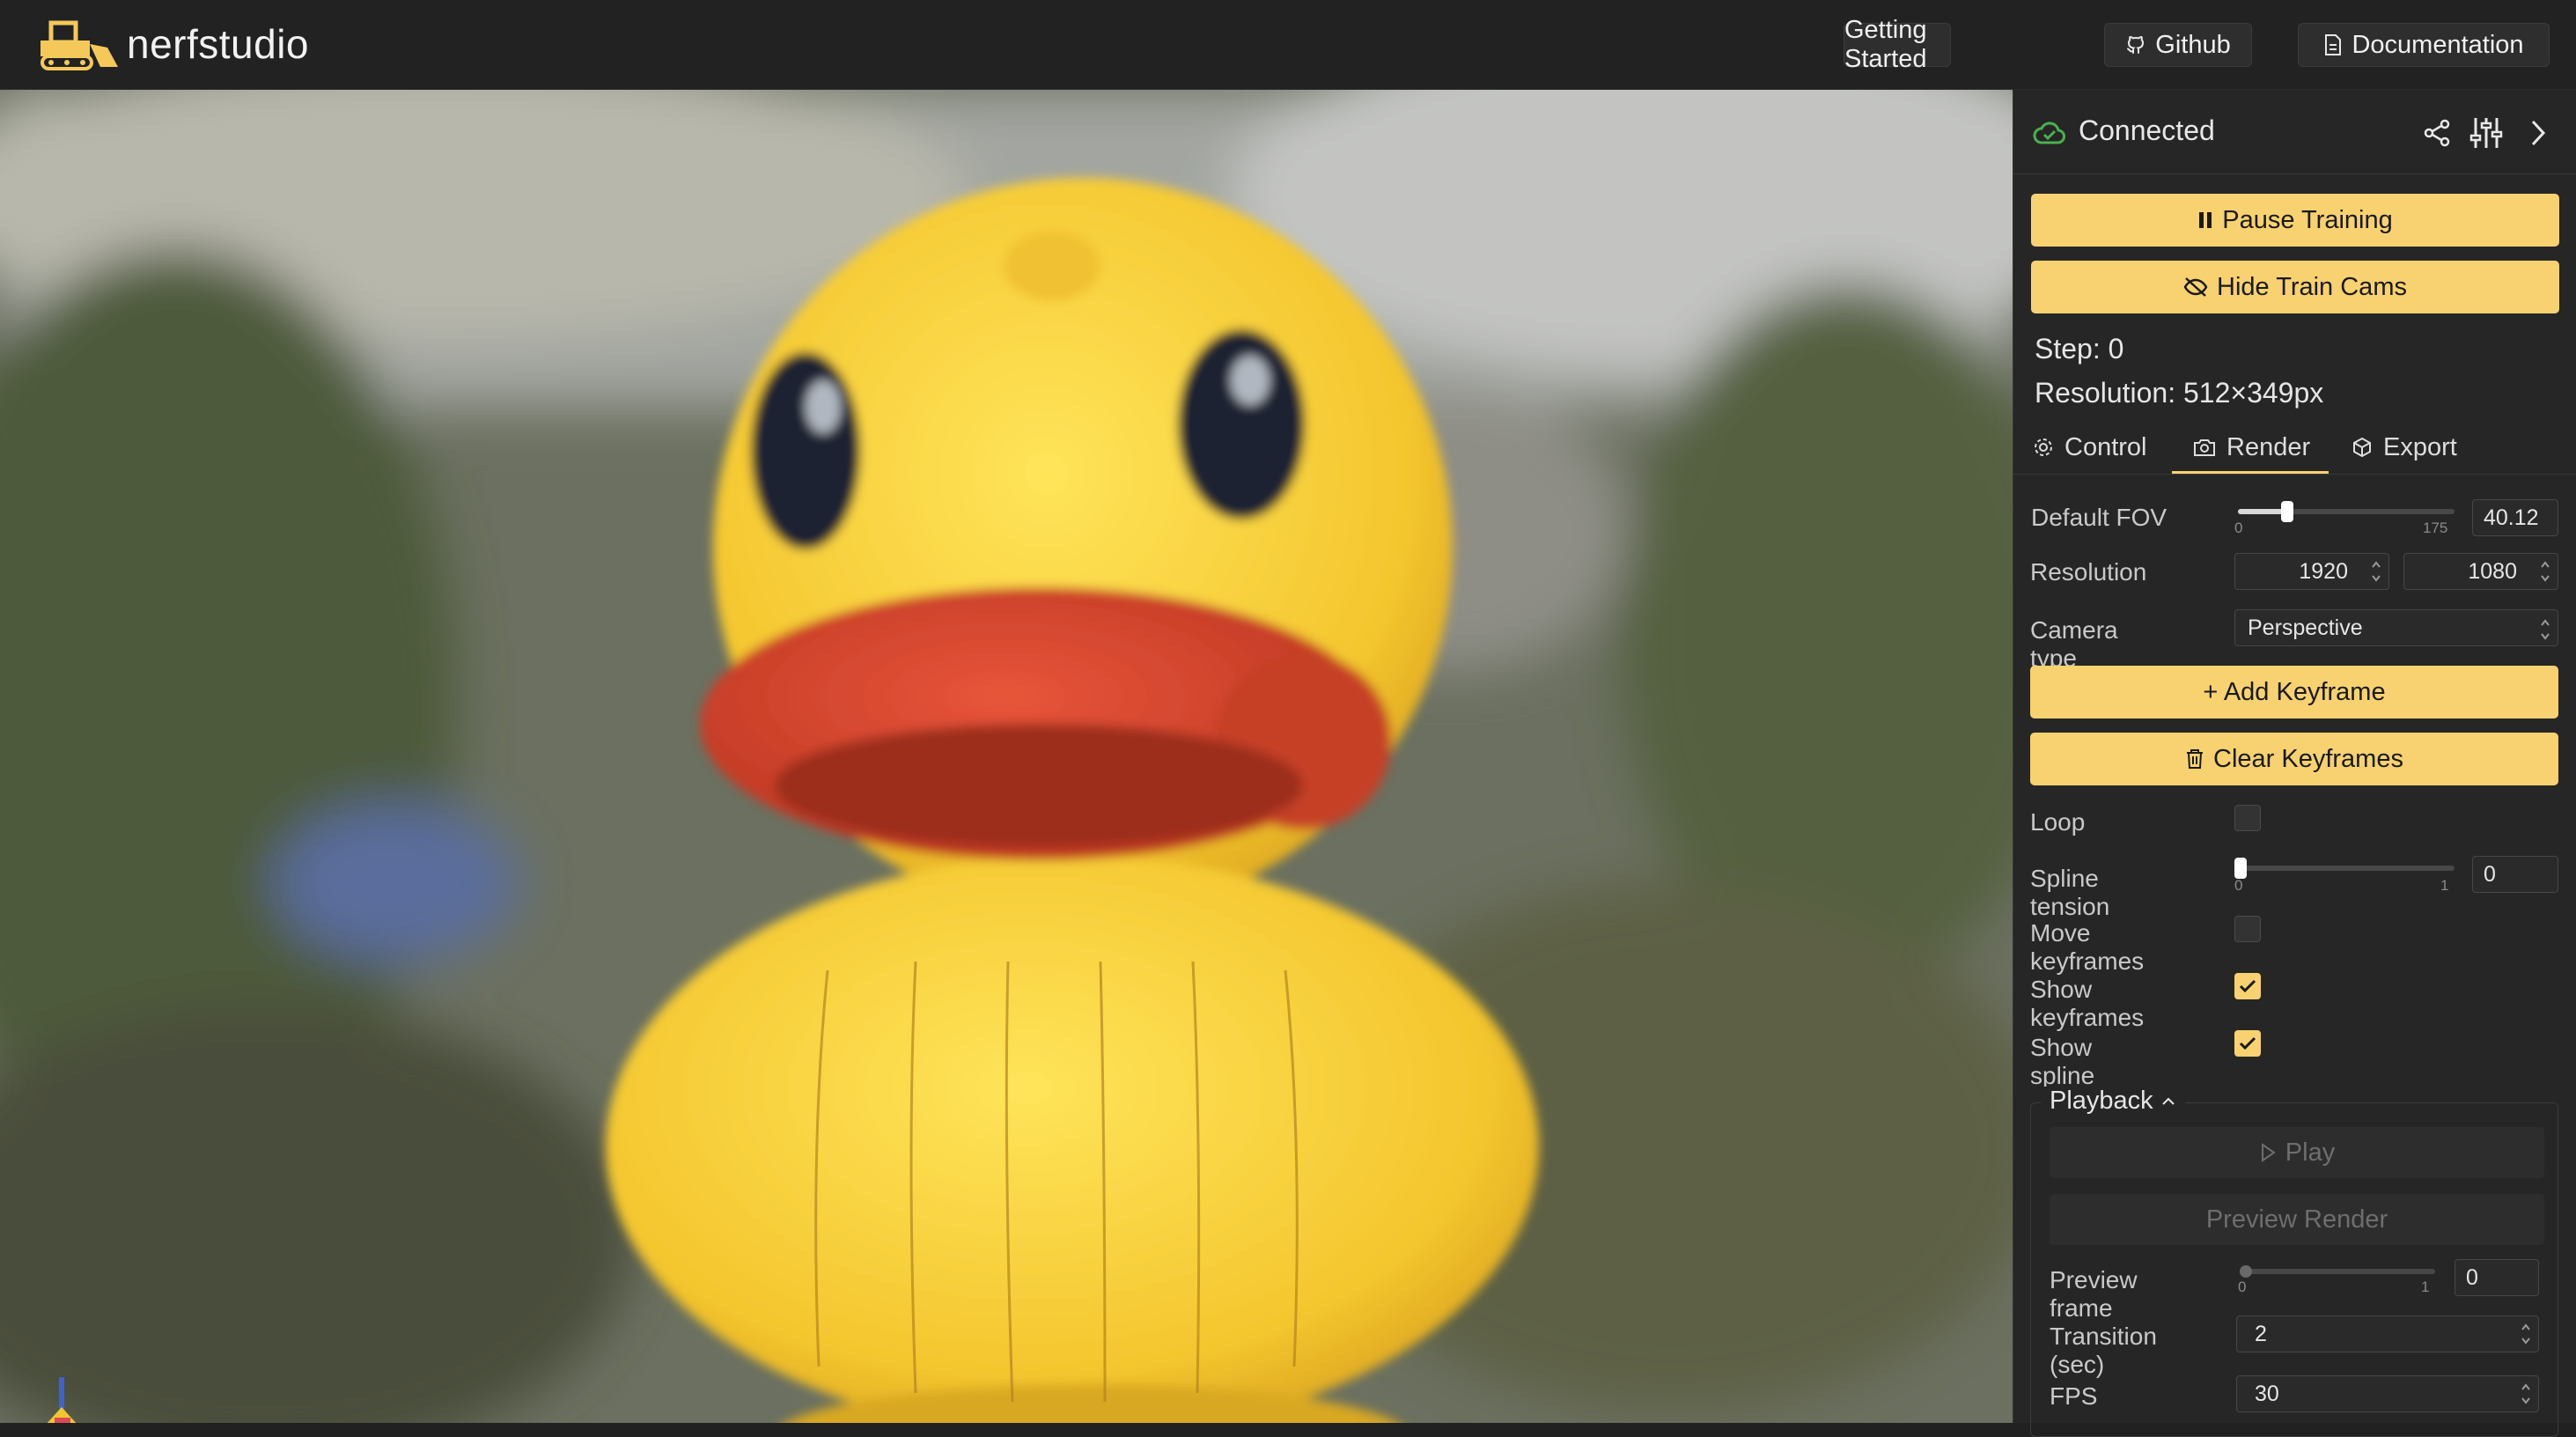 The image size is (2576, 1437). I want to click on show-spline-label: Show spline, so click(2062, 1061).